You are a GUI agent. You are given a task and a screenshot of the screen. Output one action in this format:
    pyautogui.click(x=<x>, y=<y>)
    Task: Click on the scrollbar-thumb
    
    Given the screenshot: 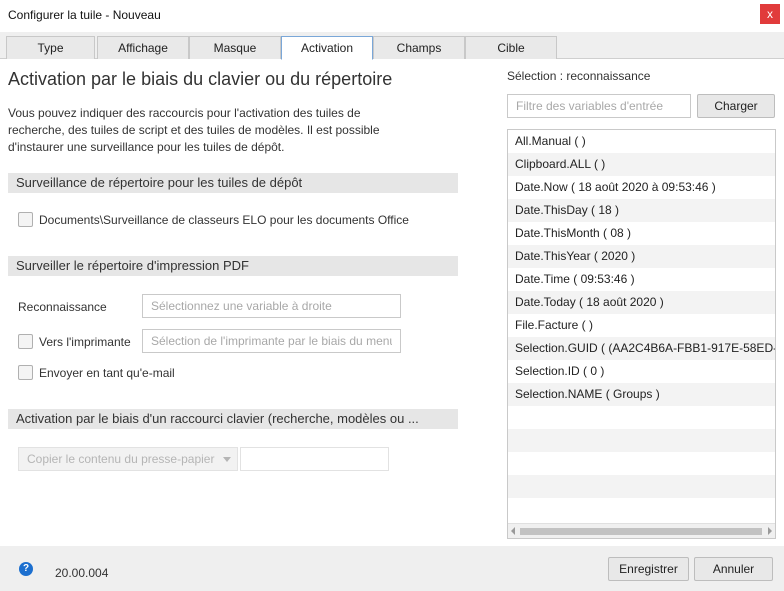 What is the action you would take?
    pyautogui.click(x=641, y=531)
    